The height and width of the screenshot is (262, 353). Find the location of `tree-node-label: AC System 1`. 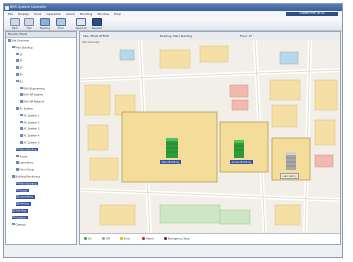

tree-node-label: AC System 1 is located at coordinates (31, 116).